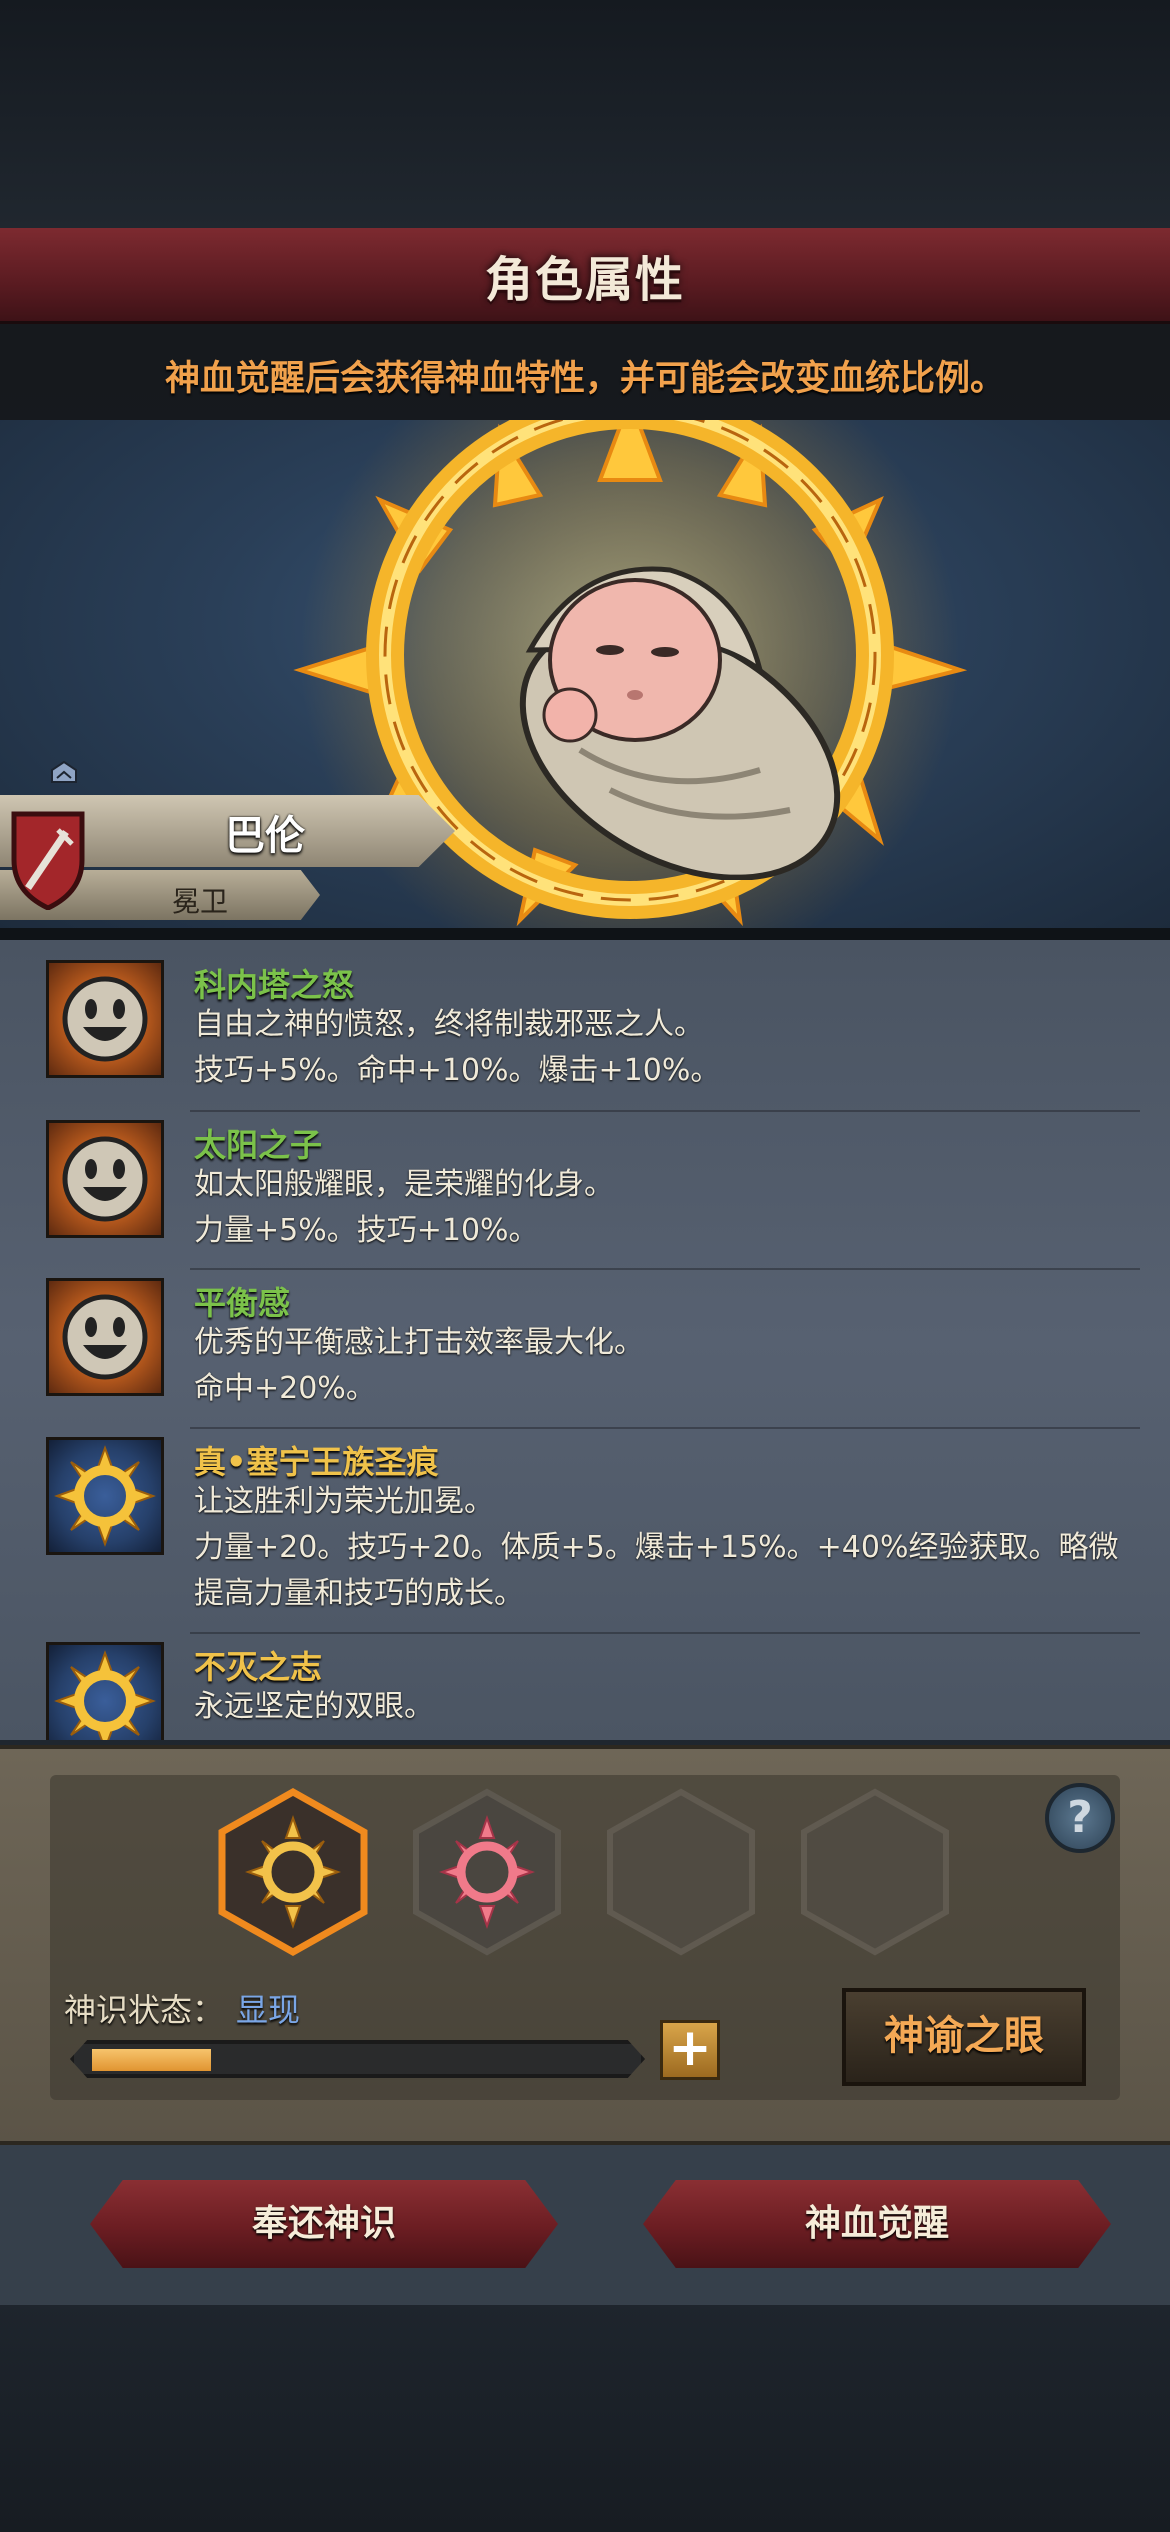  Describe the element at coordinates (265, 836) in the screenshot. I see `character-name: 巴伦` at that location.